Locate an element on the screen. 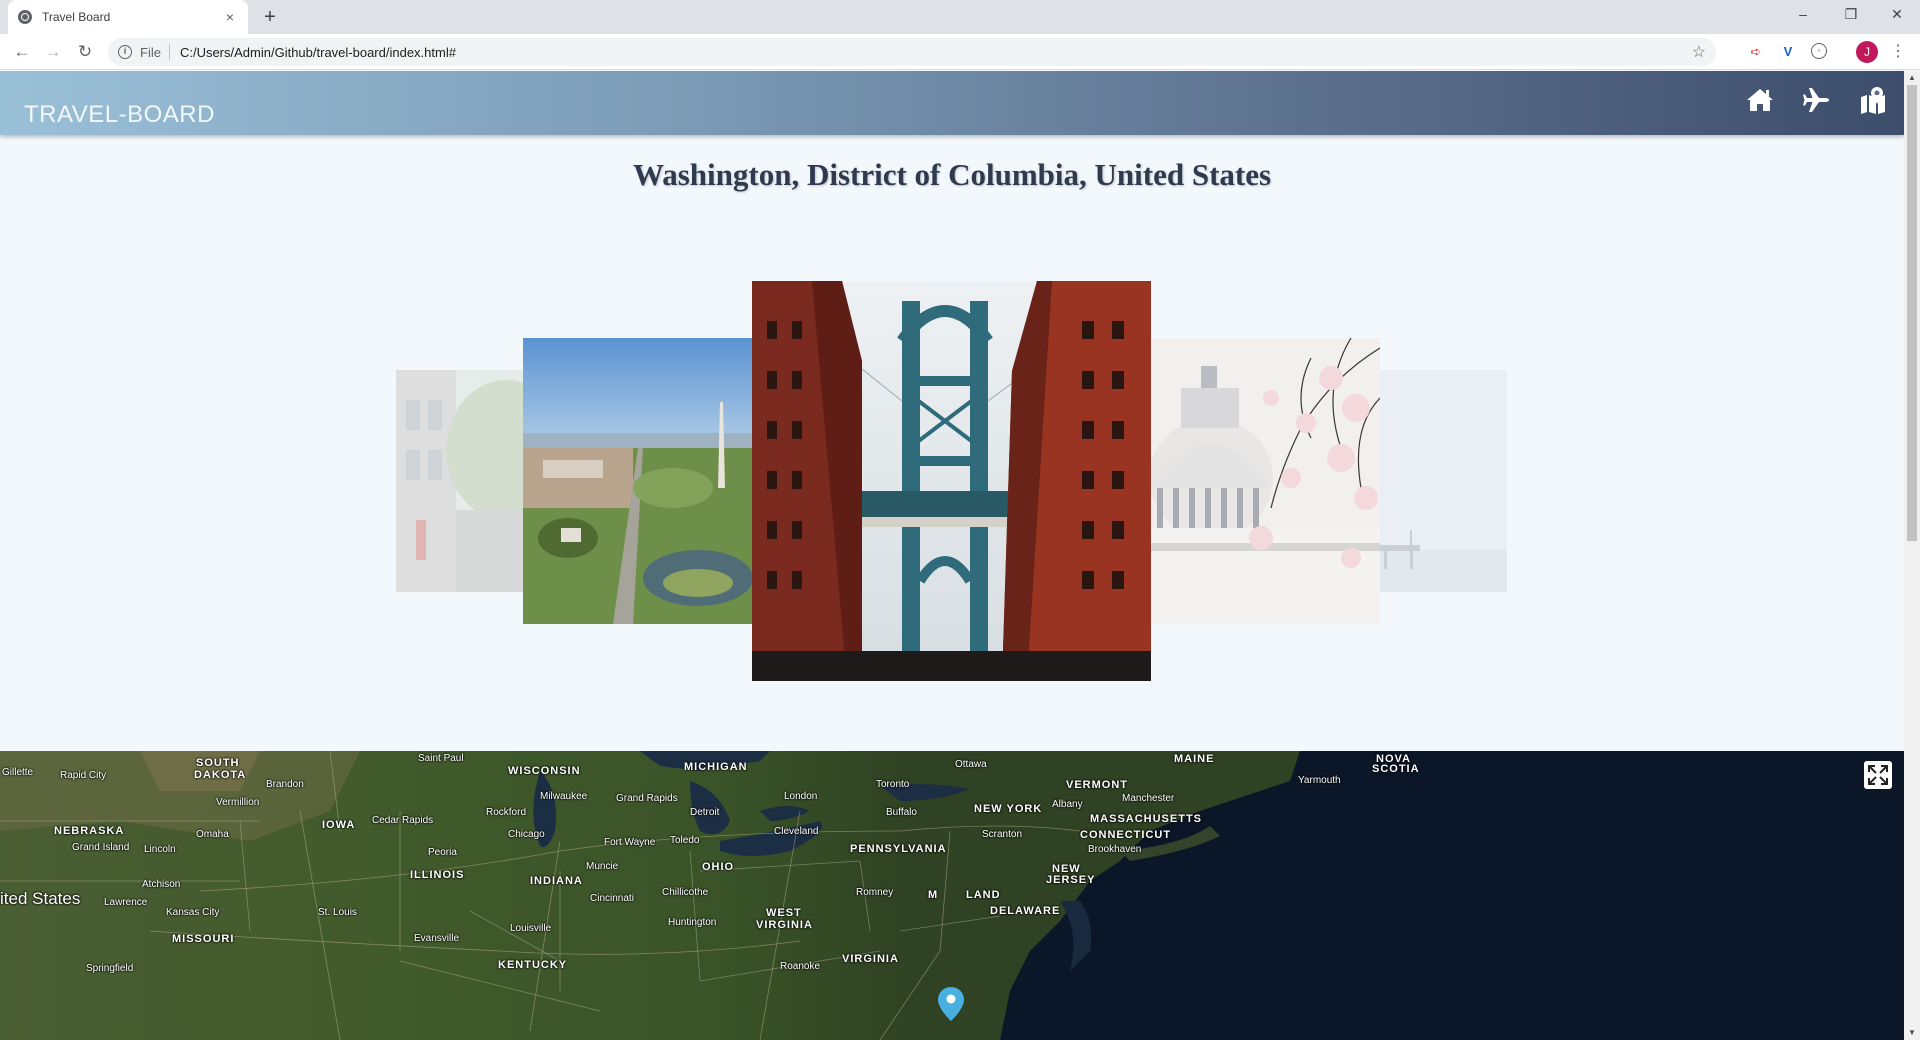  map-label: Brookhaven is located at coordinates (1115, 849).